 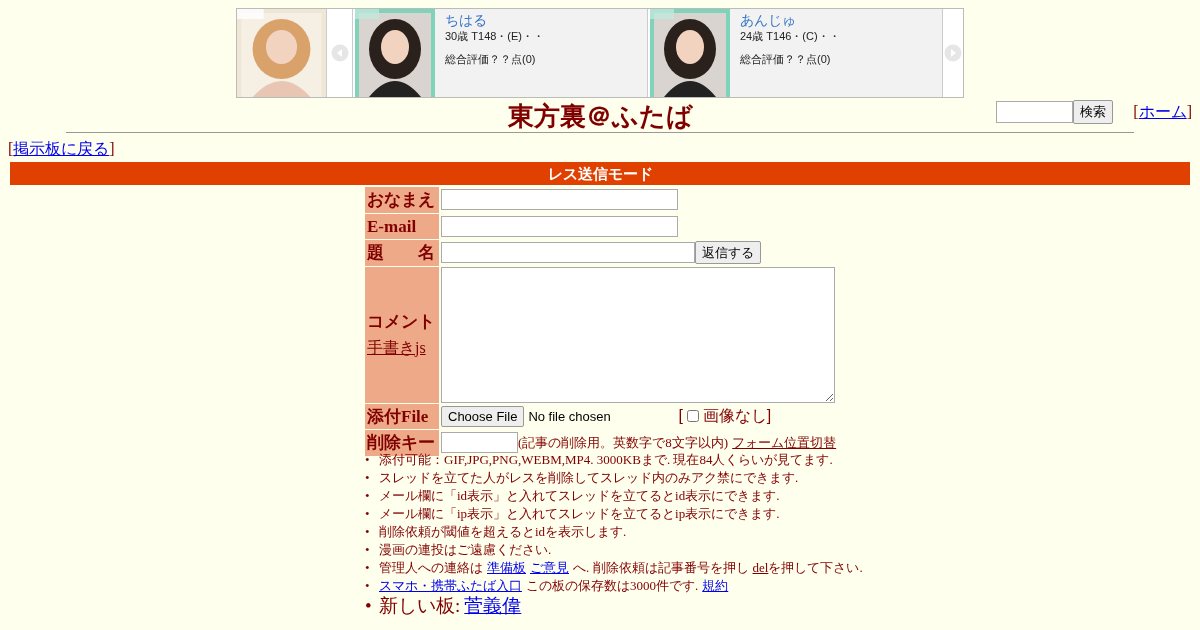 What do you see at coordinates (600, 116) in the screenshot?
I see `board-title: 東方裏＠ふたば` at bounding box center [600, 116].